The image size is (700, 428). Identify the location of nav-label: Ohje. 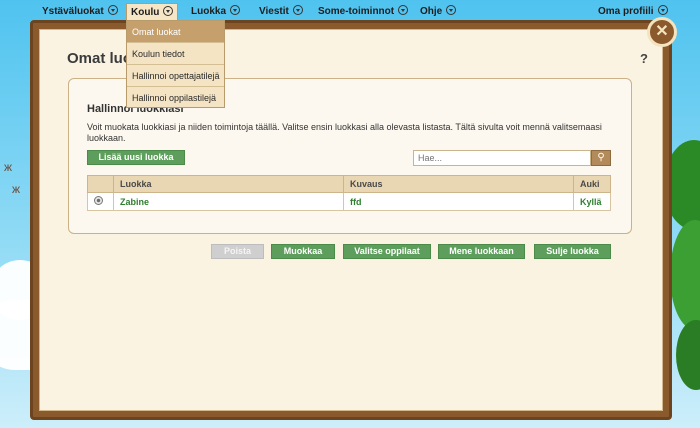
(431, 11).